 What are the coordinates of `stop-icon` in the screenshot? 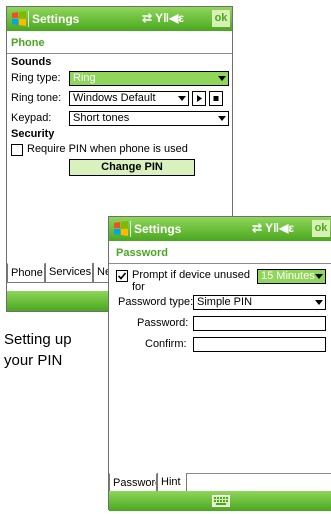 It's located at (216, 98).